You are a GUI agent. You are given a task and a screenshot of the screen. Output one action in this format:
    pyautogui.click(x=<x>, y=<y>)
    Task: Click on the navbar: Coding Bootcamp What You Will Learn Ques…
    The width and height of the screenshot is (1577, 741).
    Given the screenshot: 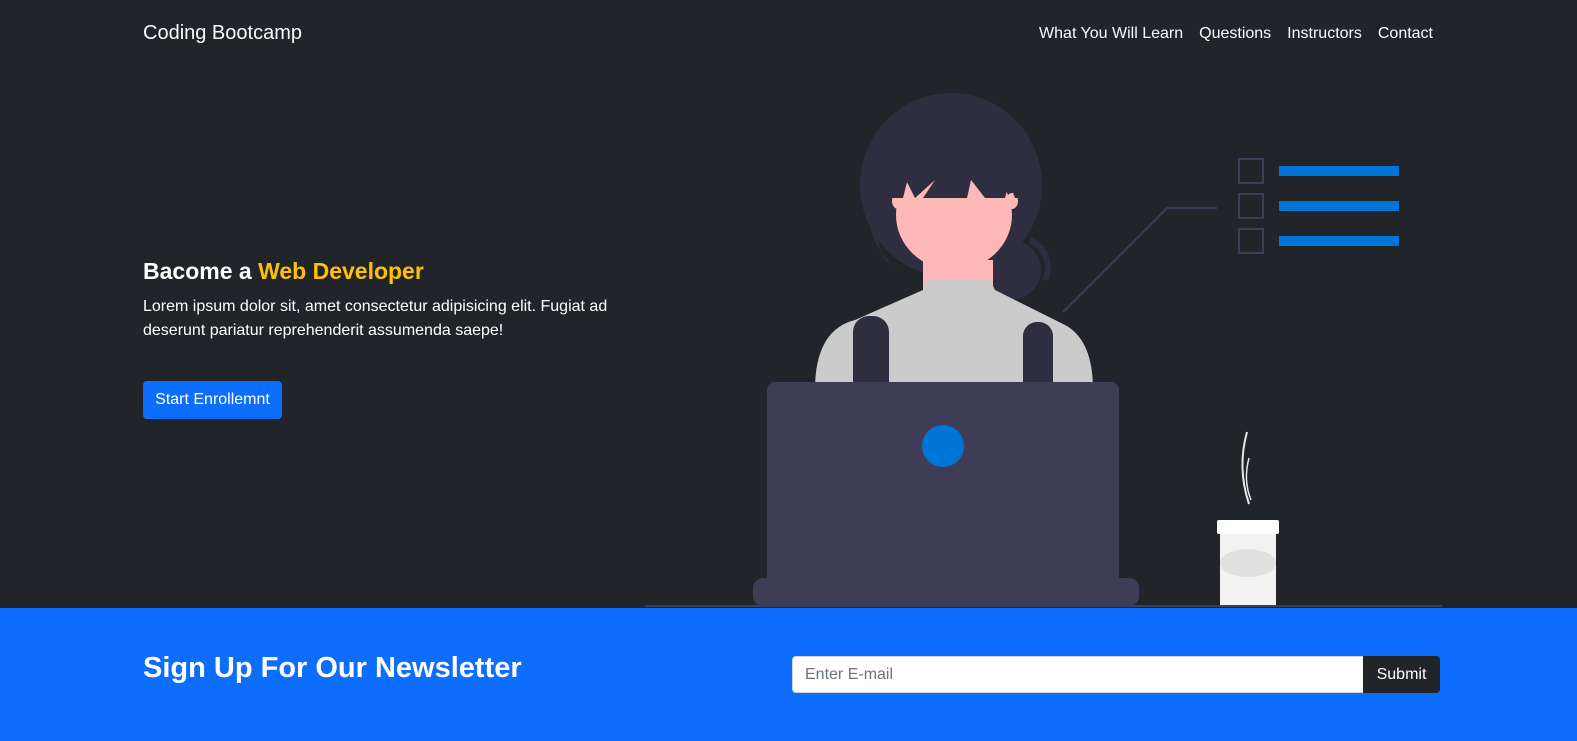 What is the action you would take?
    pyautogui.click(x=788, y=36)
    